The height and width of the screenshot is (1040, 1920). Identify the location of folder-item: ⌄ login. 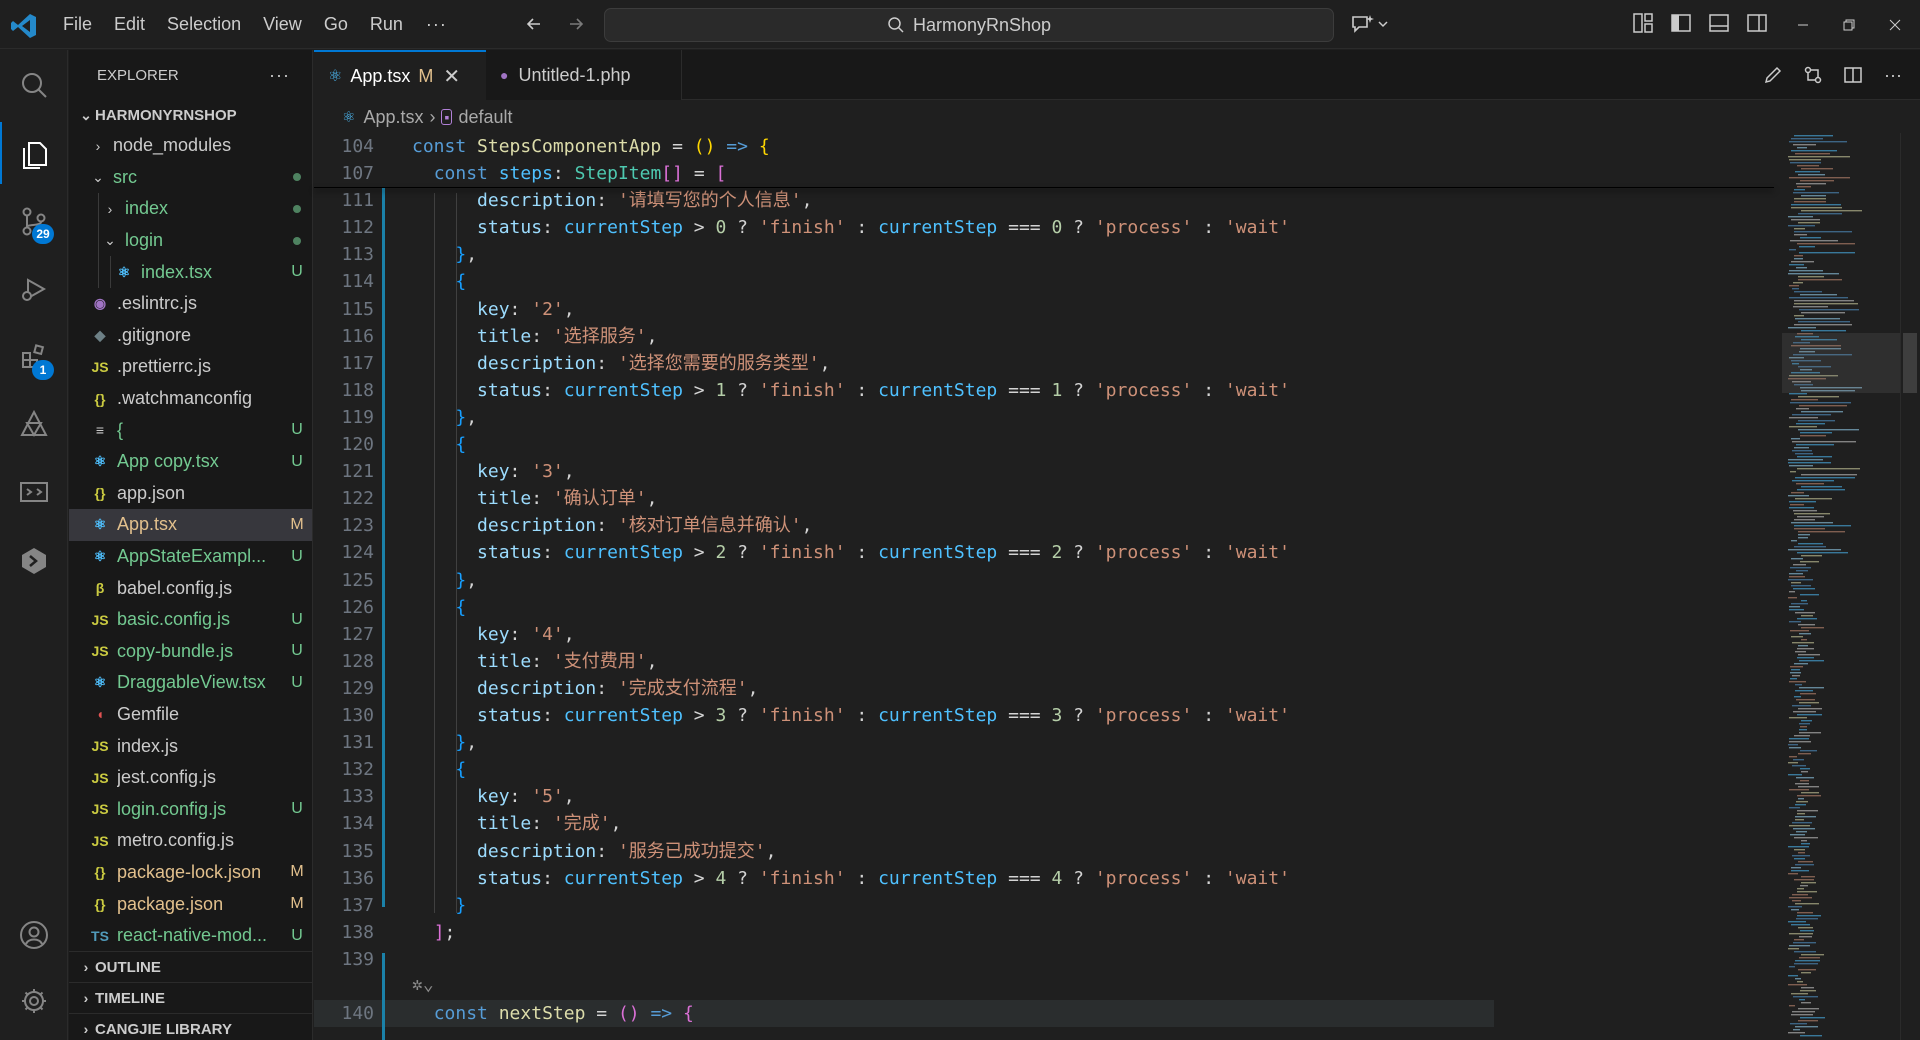
(190, 240).